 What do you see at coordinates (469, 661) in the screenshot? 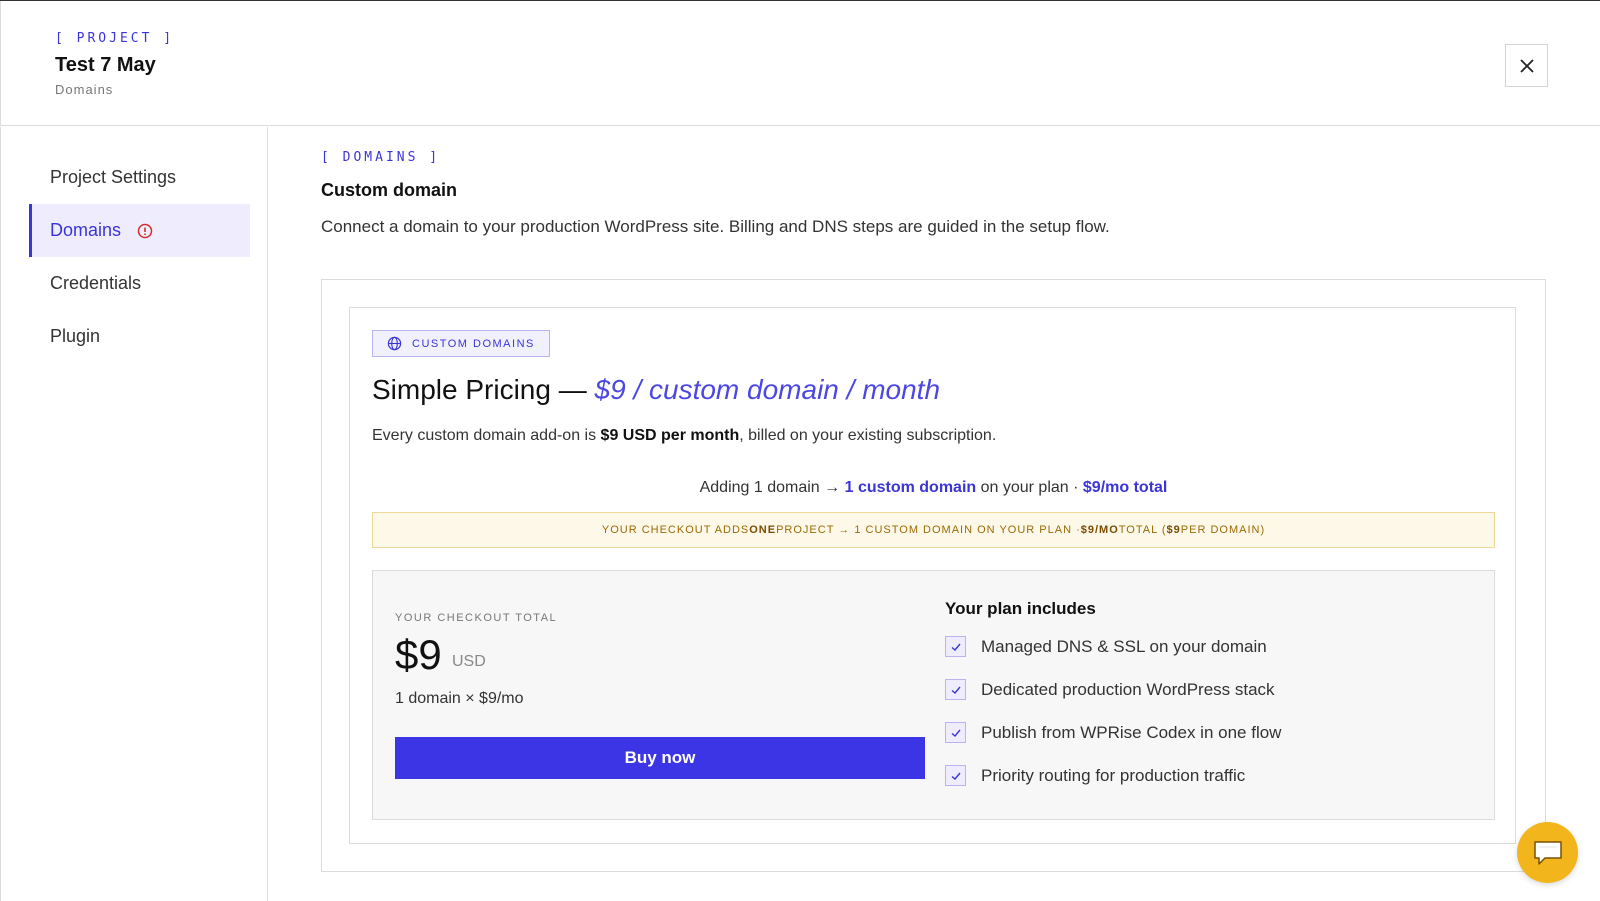
I see `checkout-currency: USD` at bounding box center [469, 661].